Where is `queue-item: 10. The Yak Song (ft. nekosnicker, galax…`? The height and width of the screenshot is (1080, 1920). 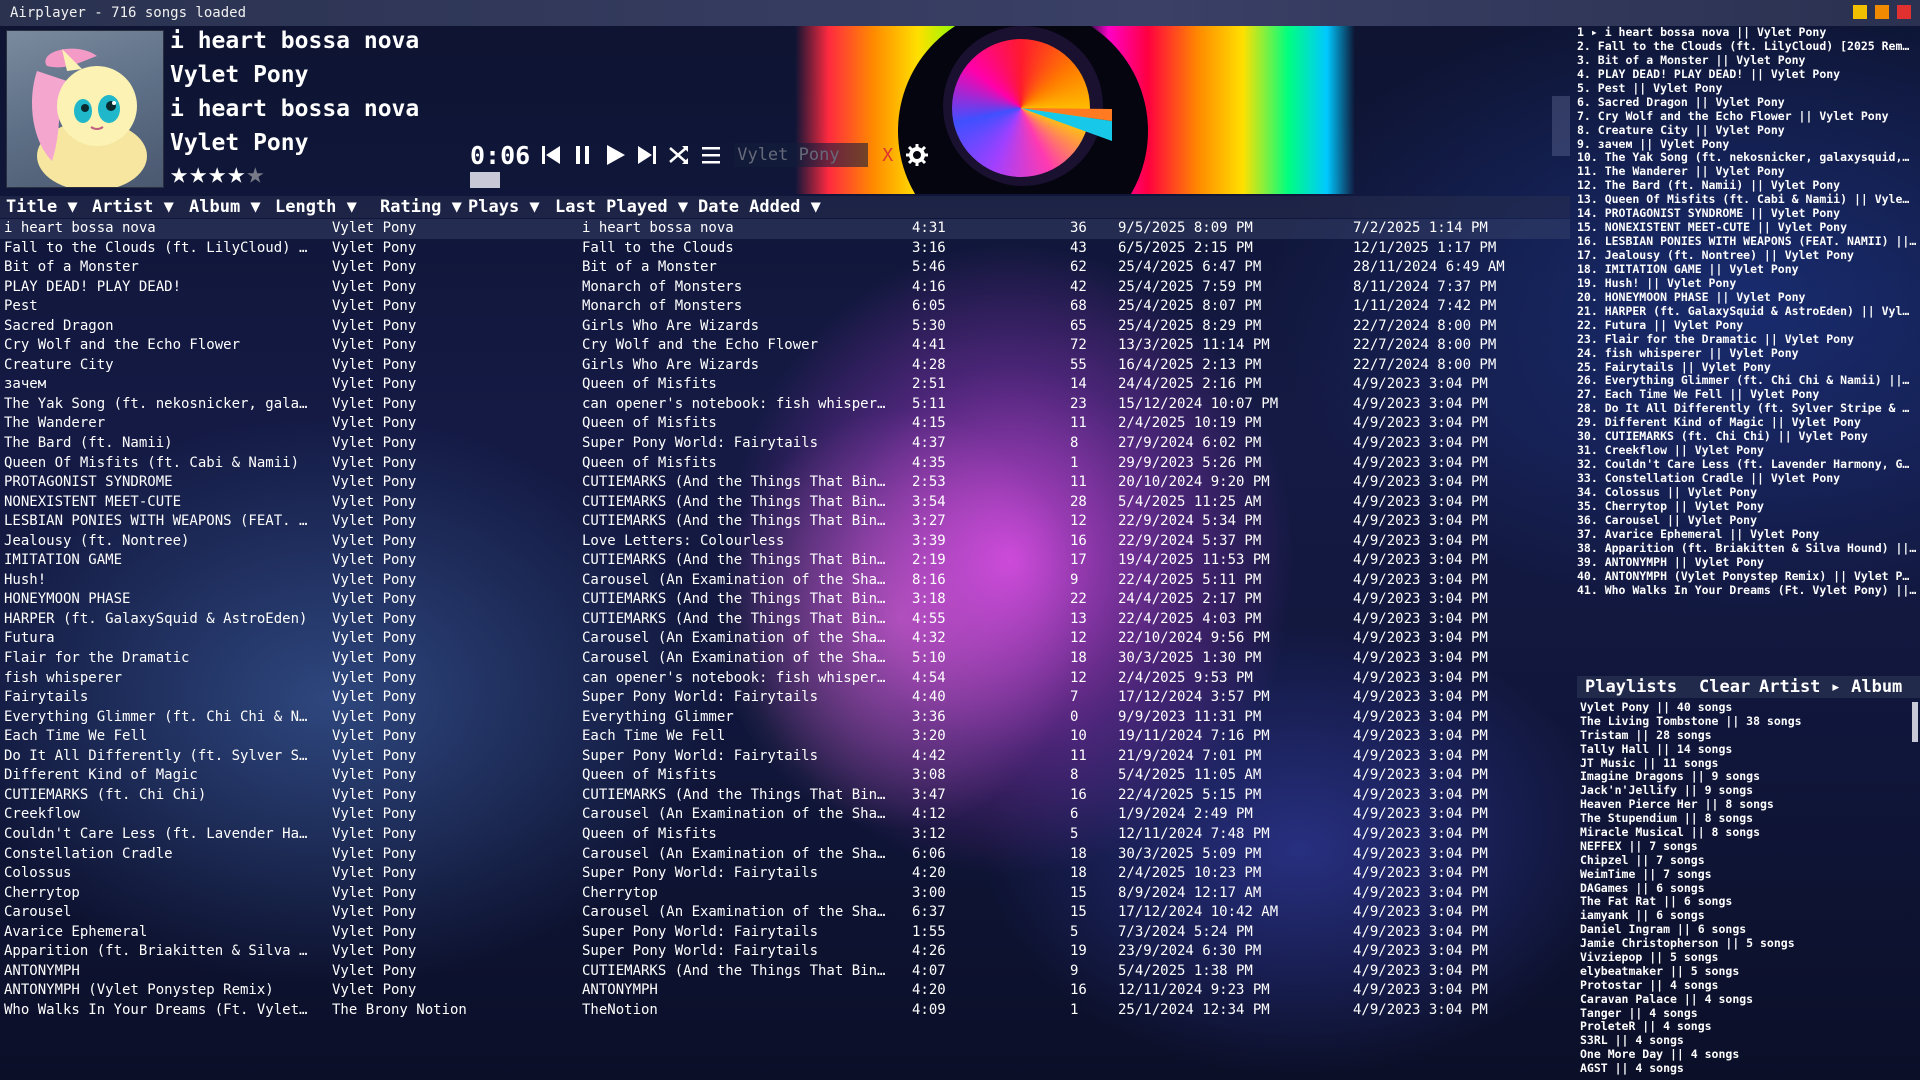 queue-item: 10. The Yak Song (ft. nekosnicker, galax… is located at coordinates (1748, 157).